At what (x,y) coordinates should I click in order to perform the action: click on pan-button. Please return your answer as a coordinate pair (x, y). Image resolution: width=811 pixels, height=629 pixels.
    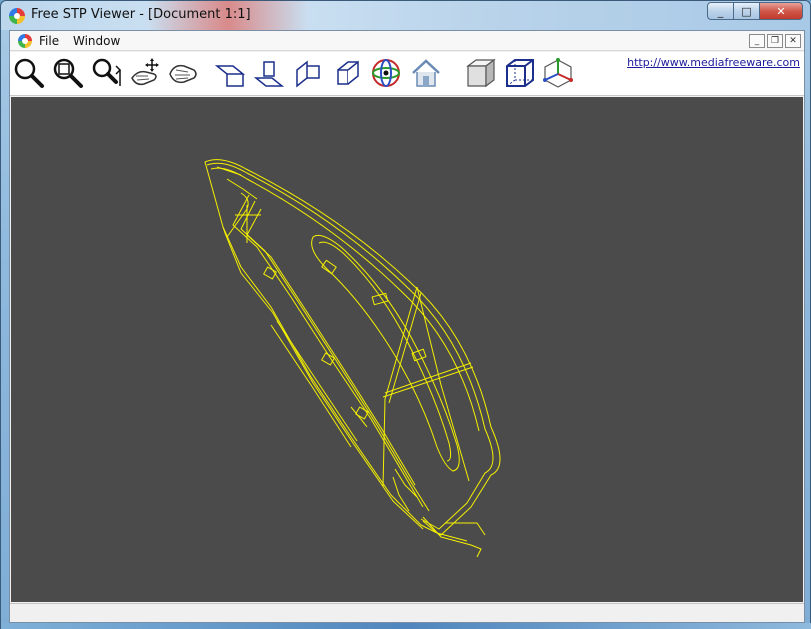
    Looking at the image, I should click on (145, 73).